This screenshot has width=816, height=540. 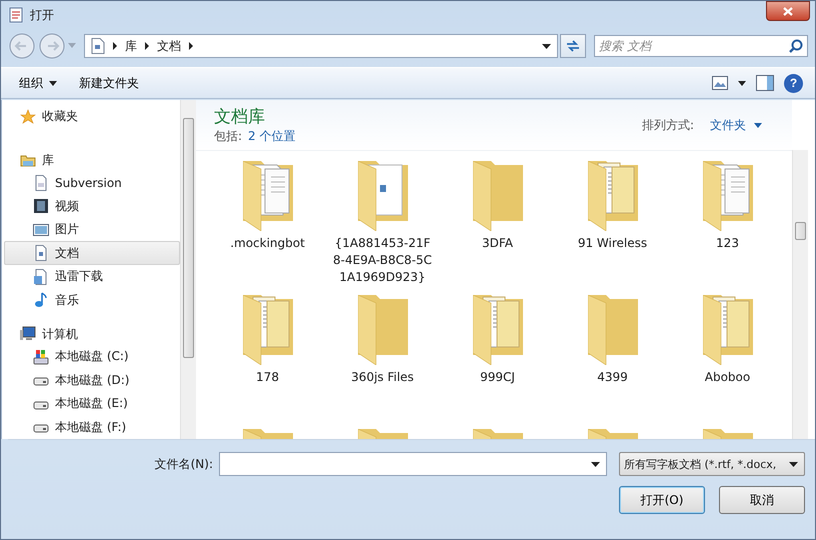 I want to click on sidebar-item: 音乐, so click(x=92, y=300).